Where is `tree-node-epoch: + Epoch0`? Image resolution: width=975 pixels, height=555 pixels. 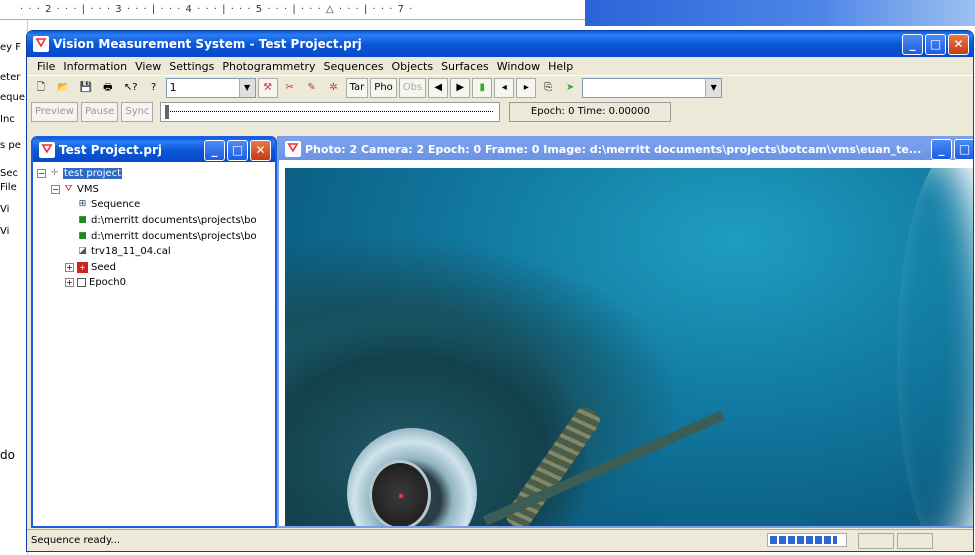
tree-node-epoch: + Epoch0 is located at coordinates (156, 283).